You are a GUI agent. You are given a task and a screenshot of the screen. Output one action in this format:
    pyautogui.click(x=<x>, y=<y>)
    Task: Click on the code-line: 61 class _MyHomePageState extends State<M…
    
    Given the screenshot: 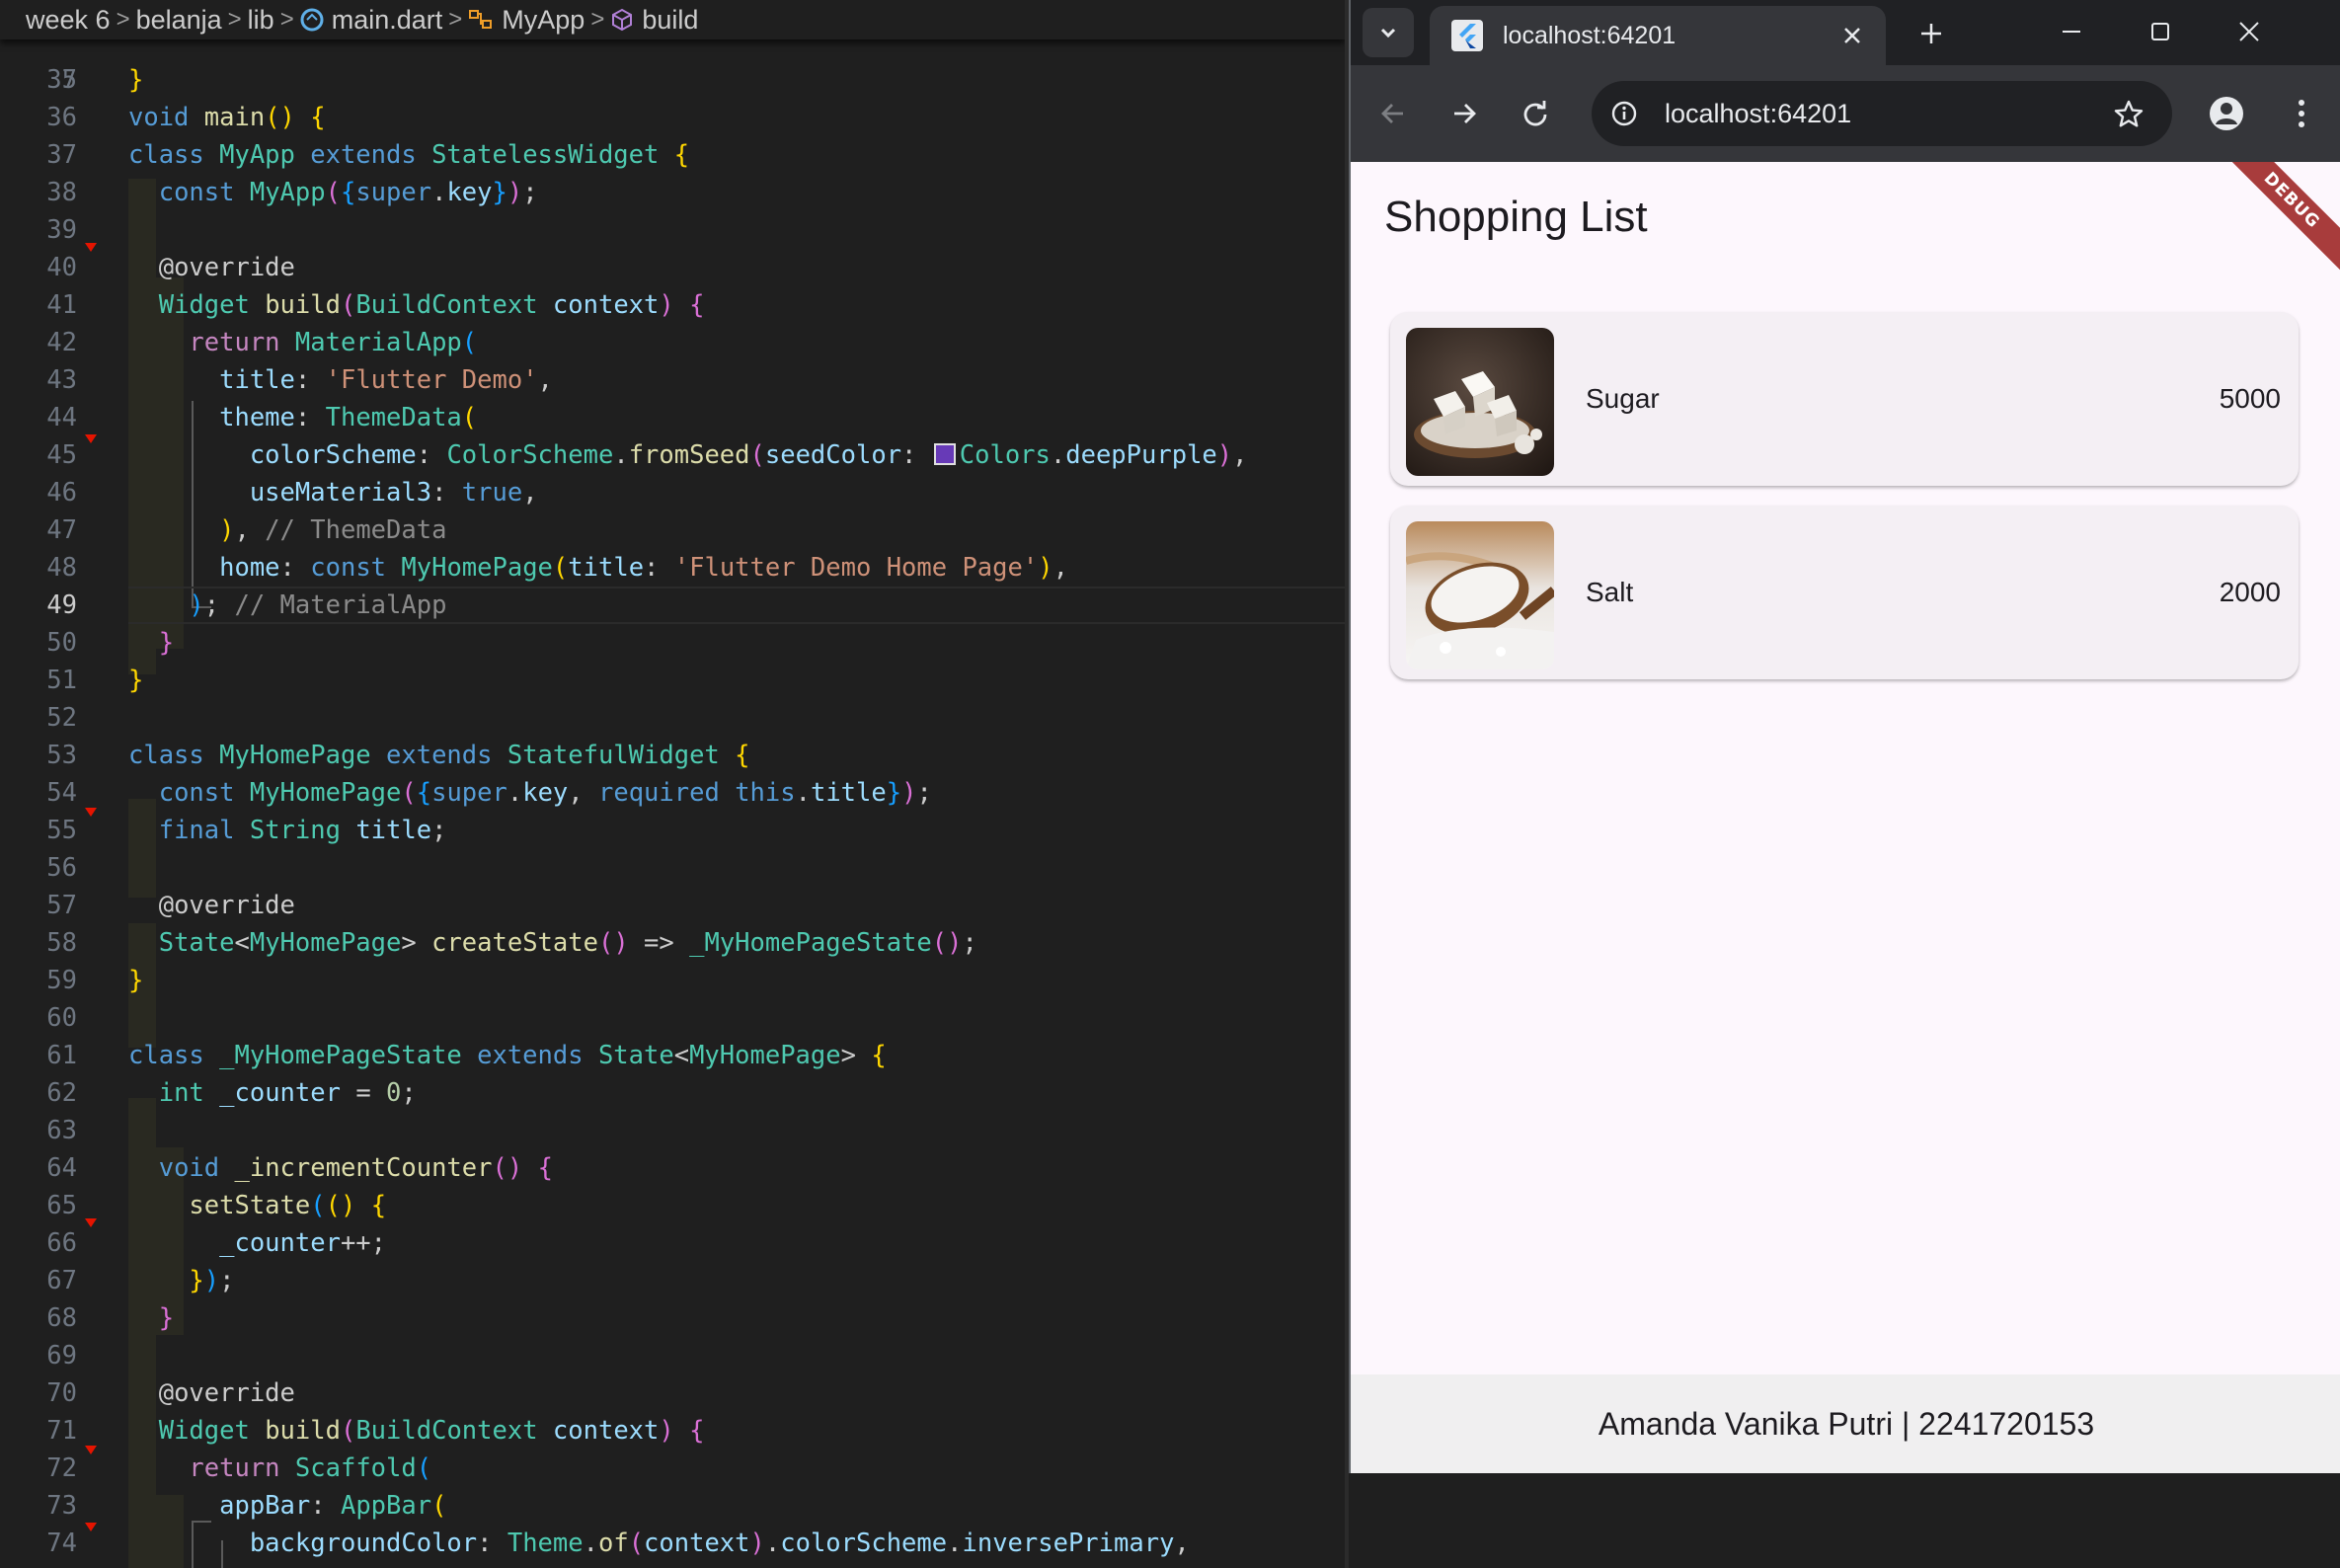 What is the action you would take?
    pyautogui.click(x=672, y=1055)
    